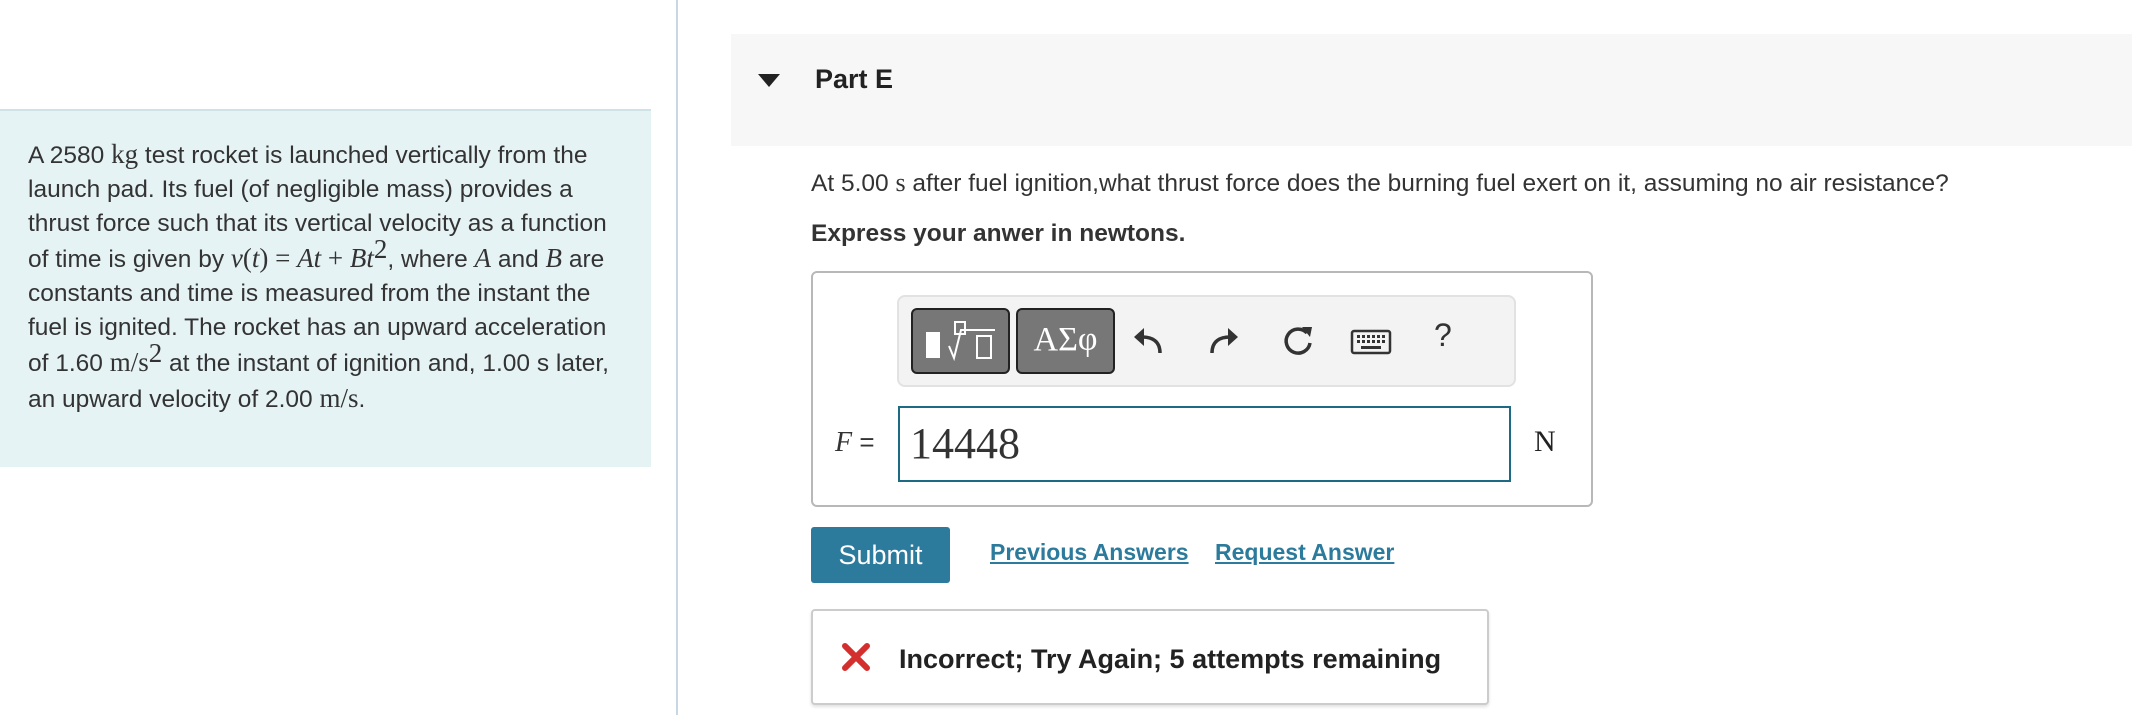 Image resolution: width=2132 pixels, height=715 pixels. What do you see at coordinates (880, 555) in the screenshot?
I see `submit-button: Submit` at bounding box center [880, 555].